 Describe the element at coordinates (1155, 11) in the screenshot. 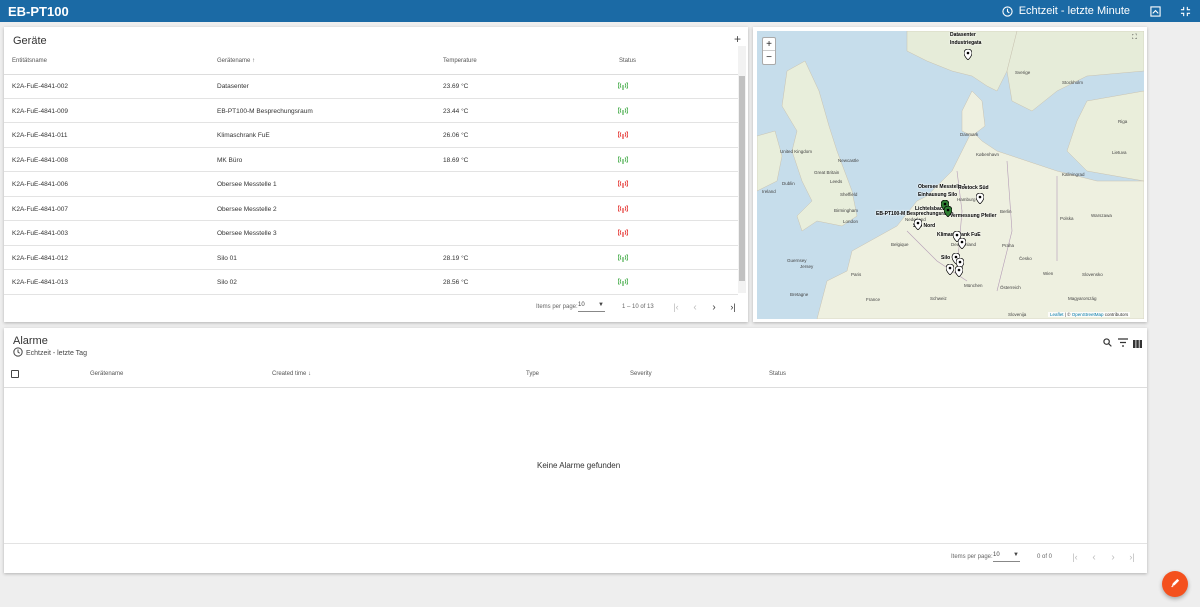

I see `export-icon` at that location.